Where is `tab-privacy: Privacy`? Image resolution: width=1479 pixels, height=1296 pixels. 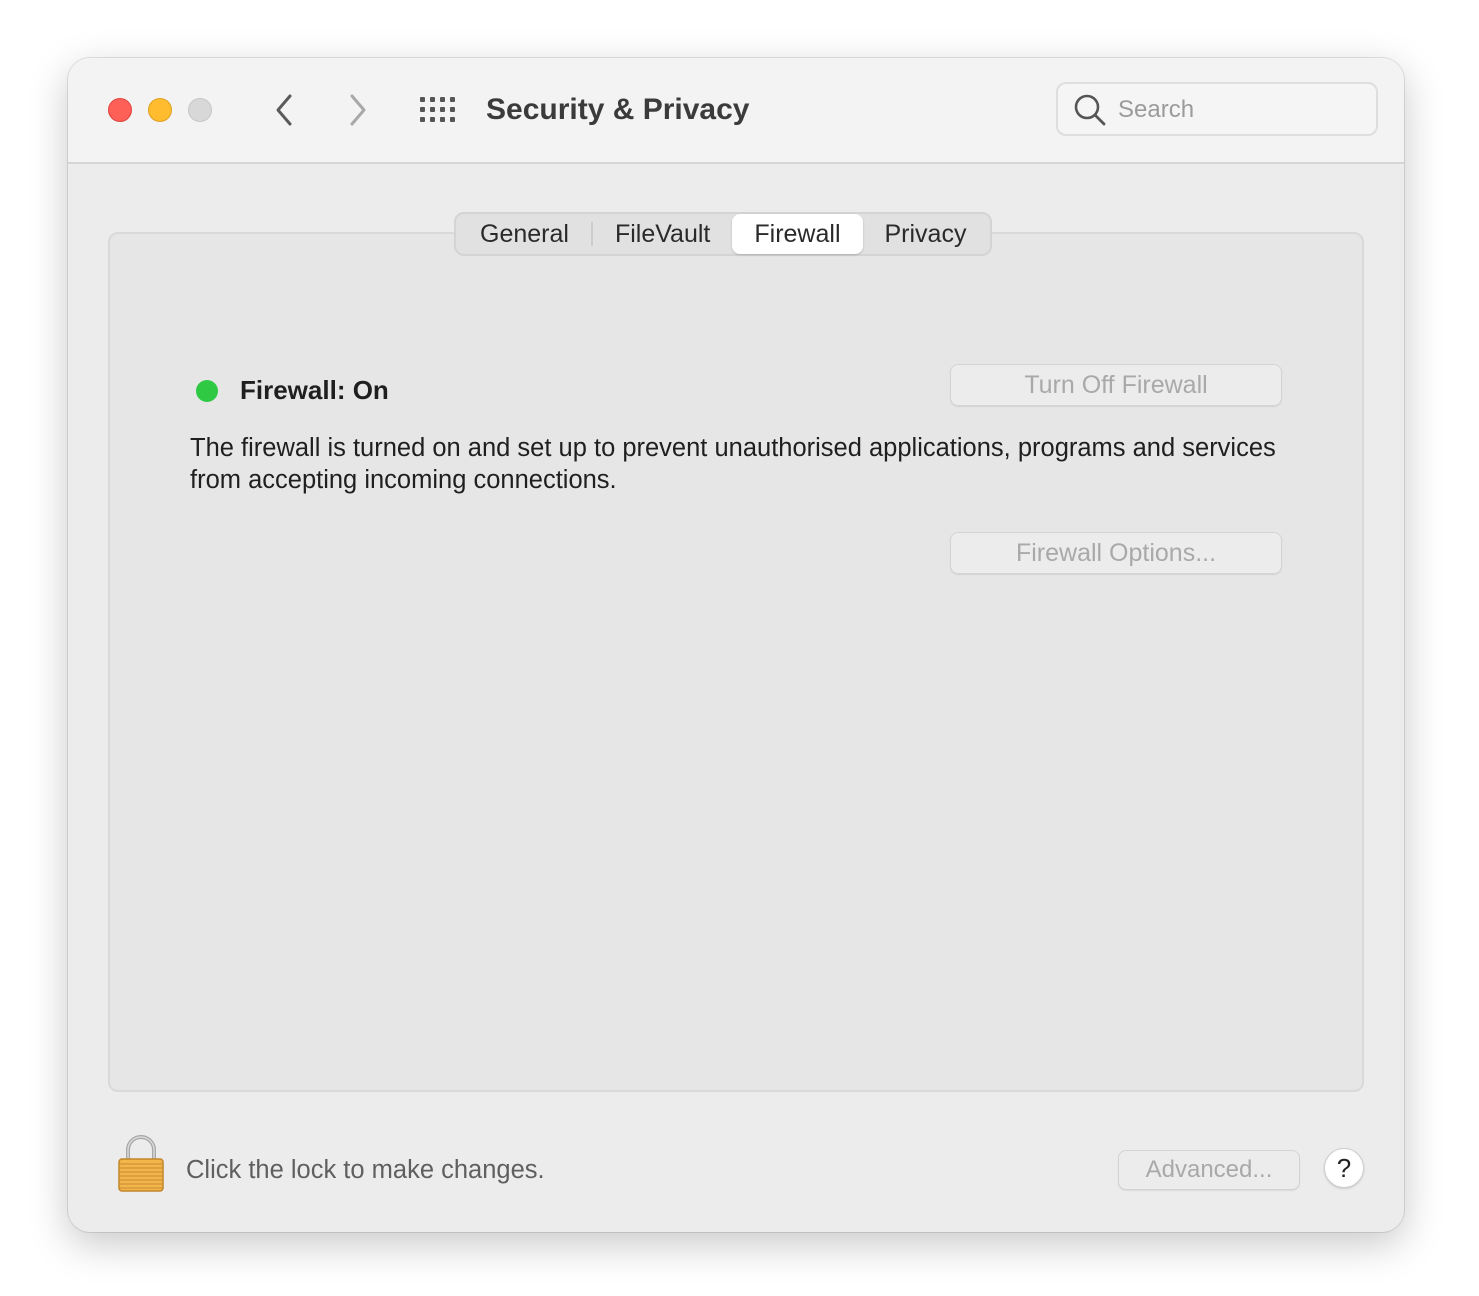 tab-privacy: Privacy is located at coordinates (926, 234).